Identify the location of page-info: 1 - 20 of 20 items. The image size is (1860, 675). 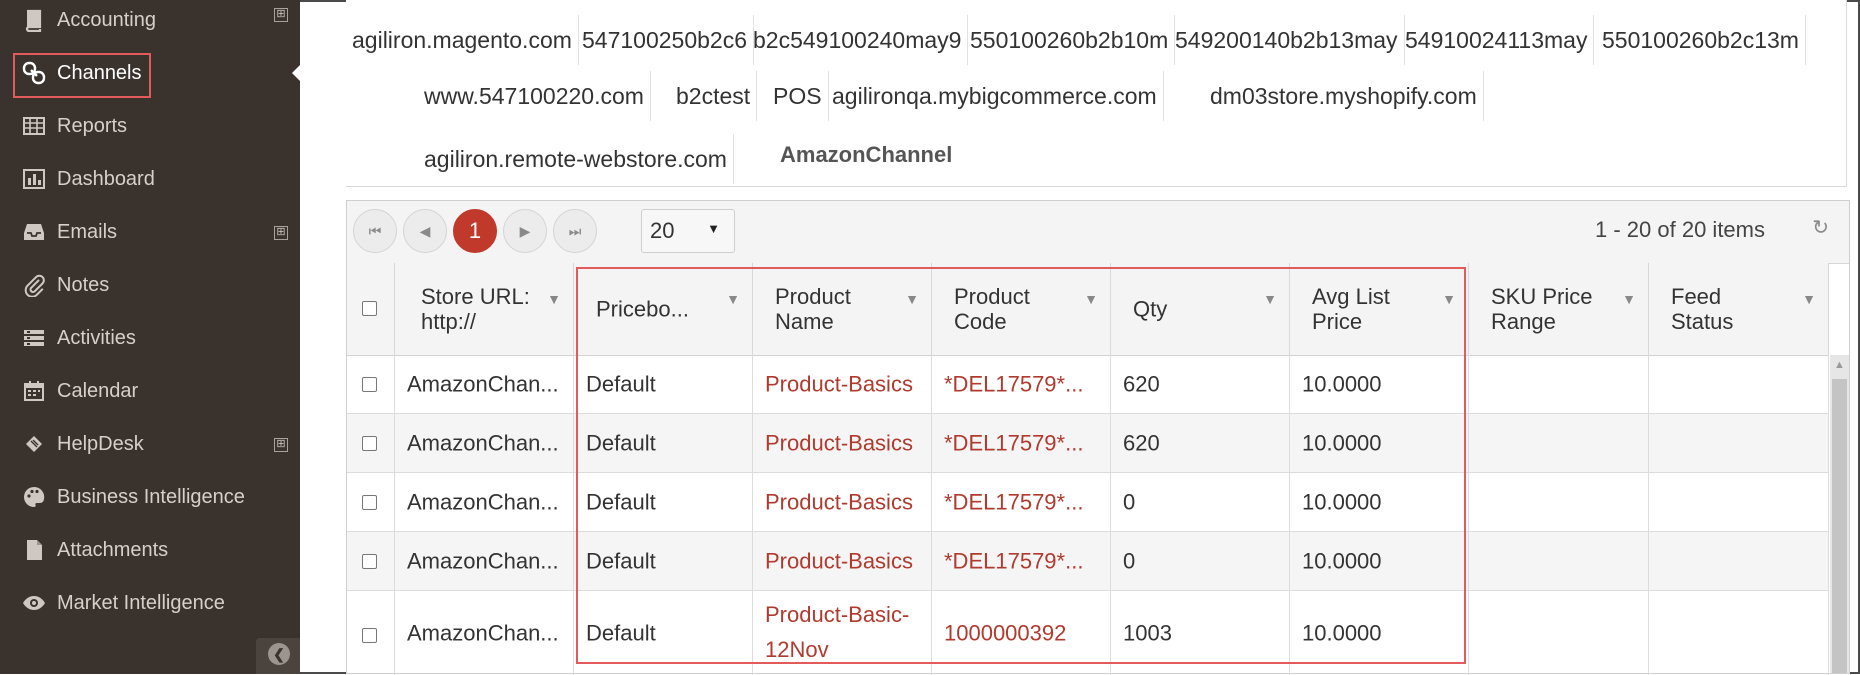
(1680, 229).